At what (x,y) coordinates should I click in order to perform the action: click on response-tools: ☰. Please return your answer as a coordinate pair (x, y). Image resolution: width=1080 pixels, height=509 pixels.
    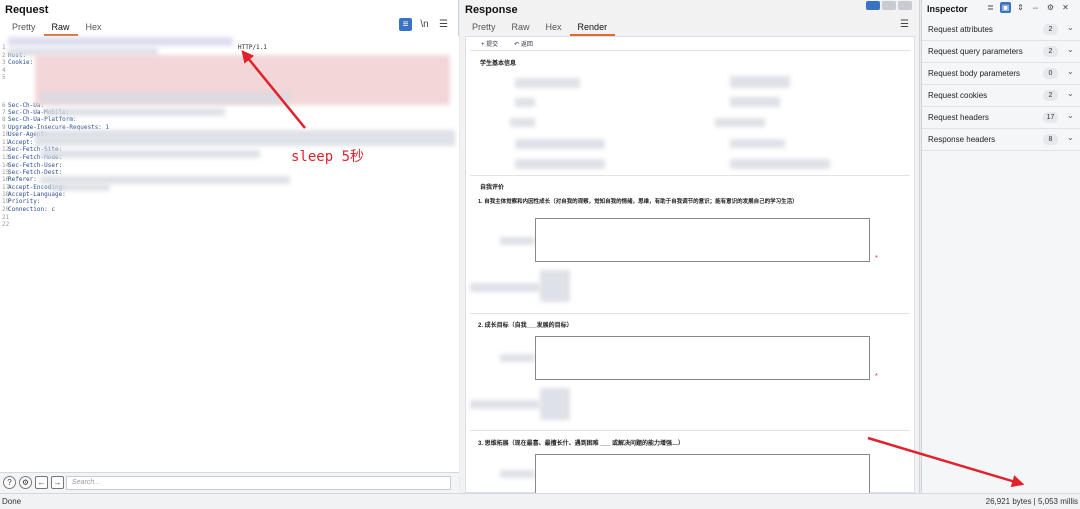
    Looking at the image, I should click on (904, 24).